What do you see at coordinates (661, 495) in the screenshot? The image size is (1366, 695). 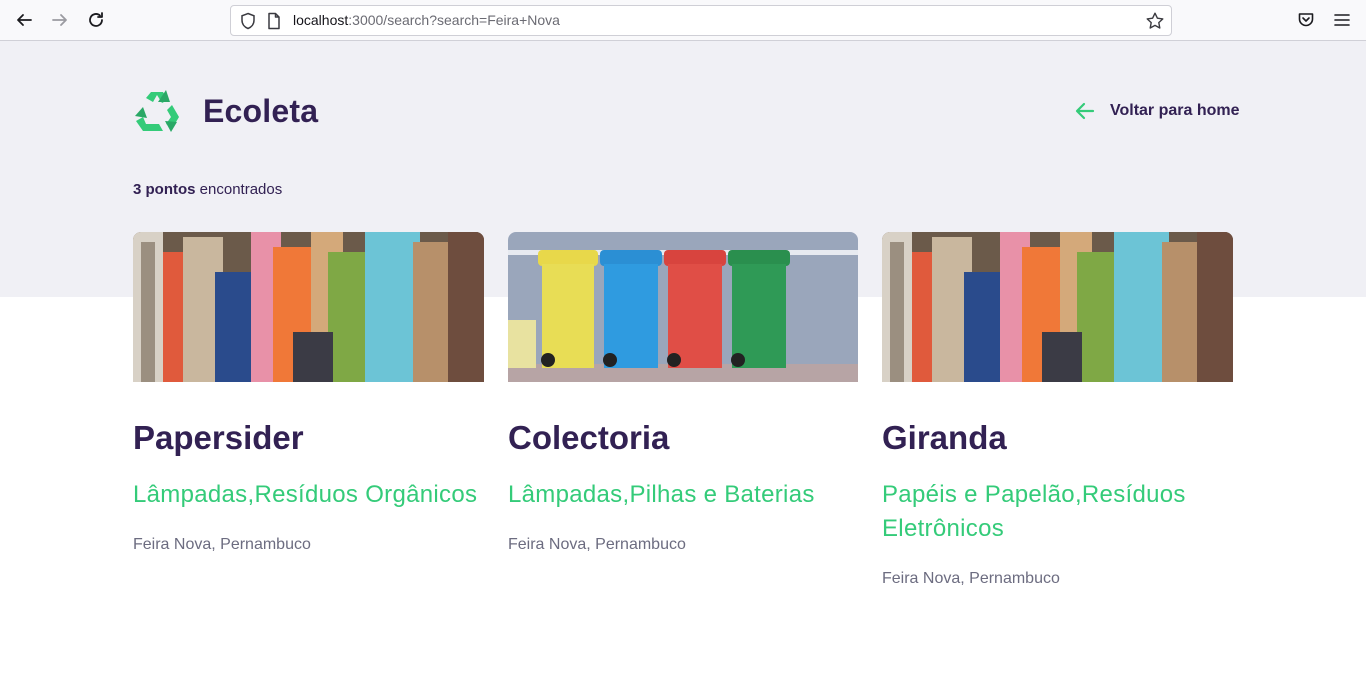 I see `card-items: Lâmpadas,Pilhas e Baterias` at bounding box center [661, 495].